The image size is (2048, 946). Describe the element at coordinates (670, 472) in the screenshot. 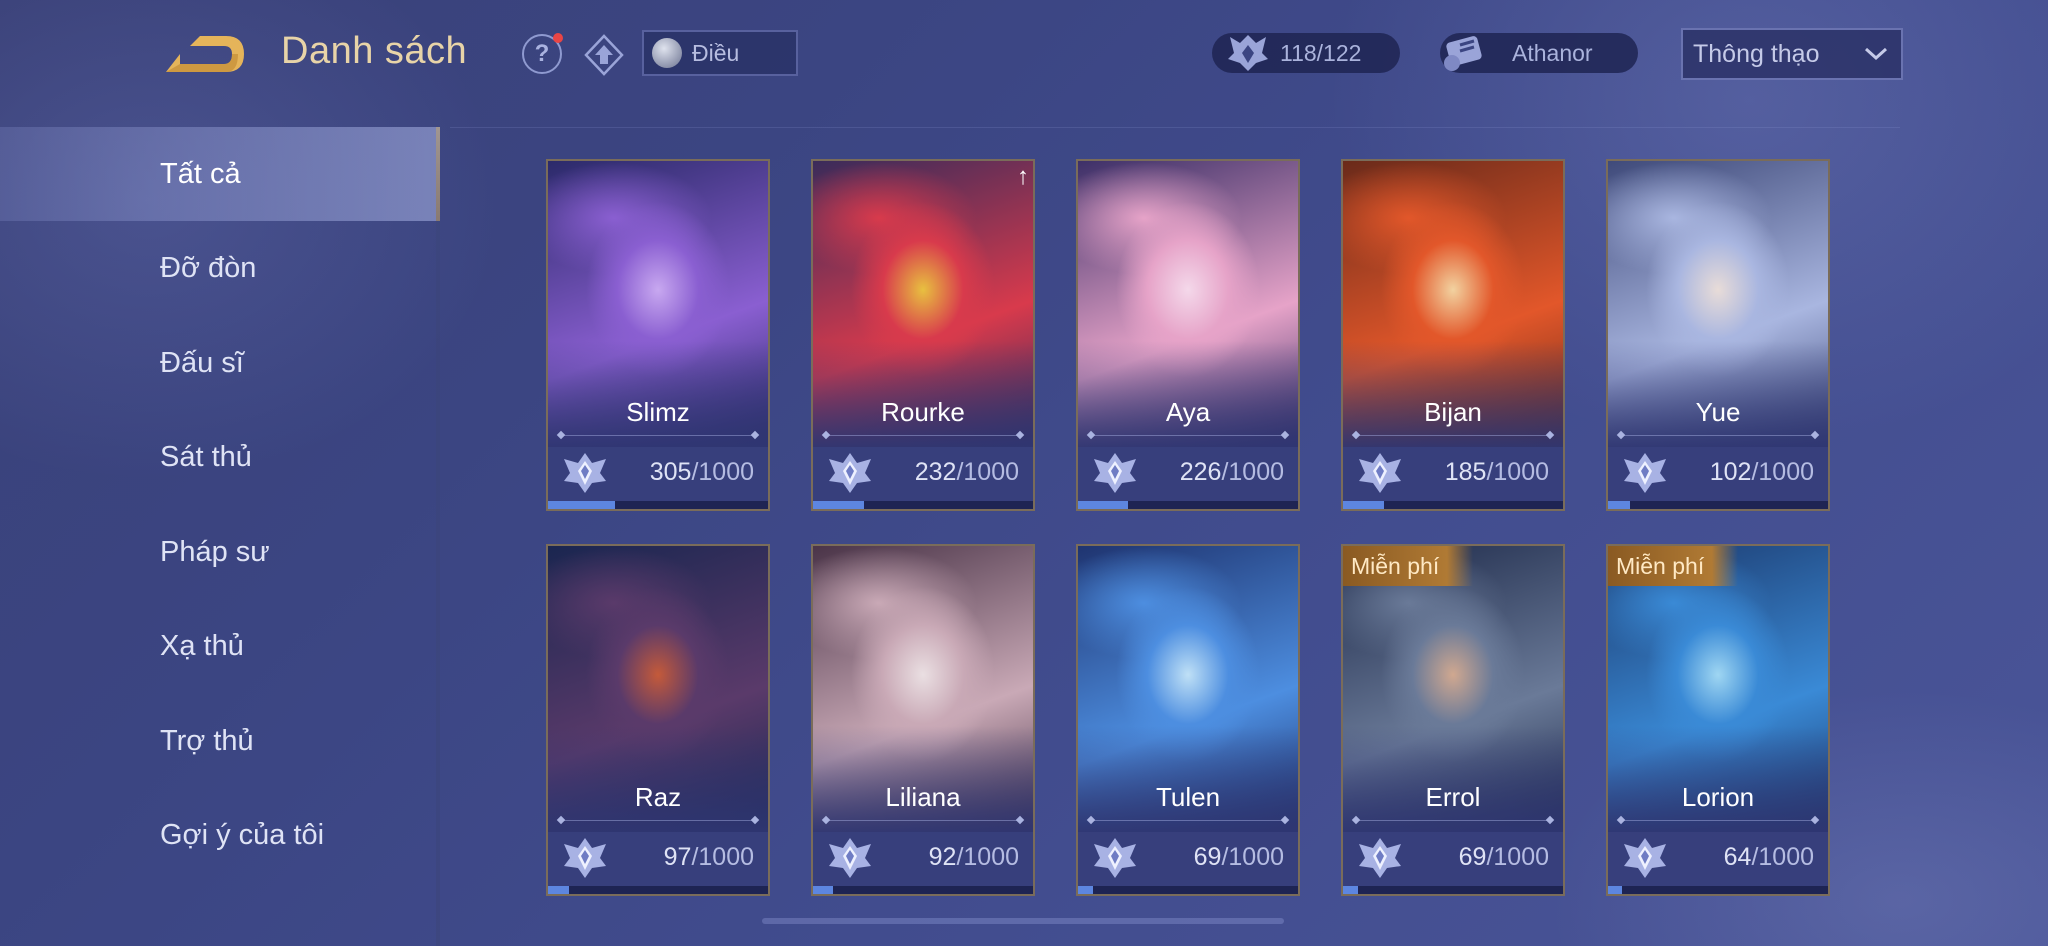

I see `mastery-current: 305` at that location.